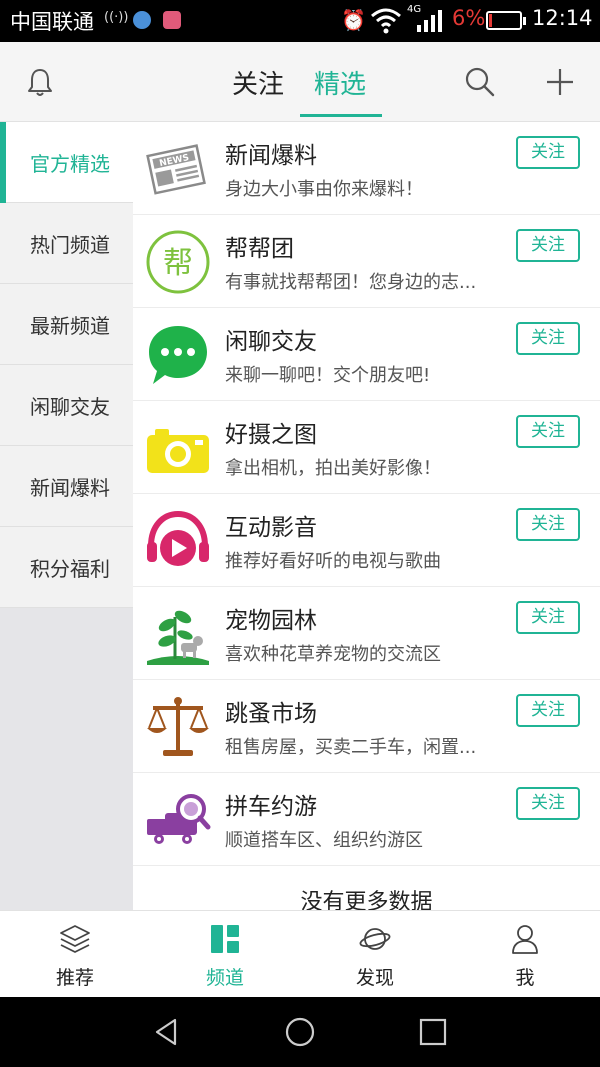 The image size is (600, 1067). What do you see at coordinates (70, 245) in the screenshot?
I see `sidebar-item-label: 热门频道` at bounding box center [70, 245].